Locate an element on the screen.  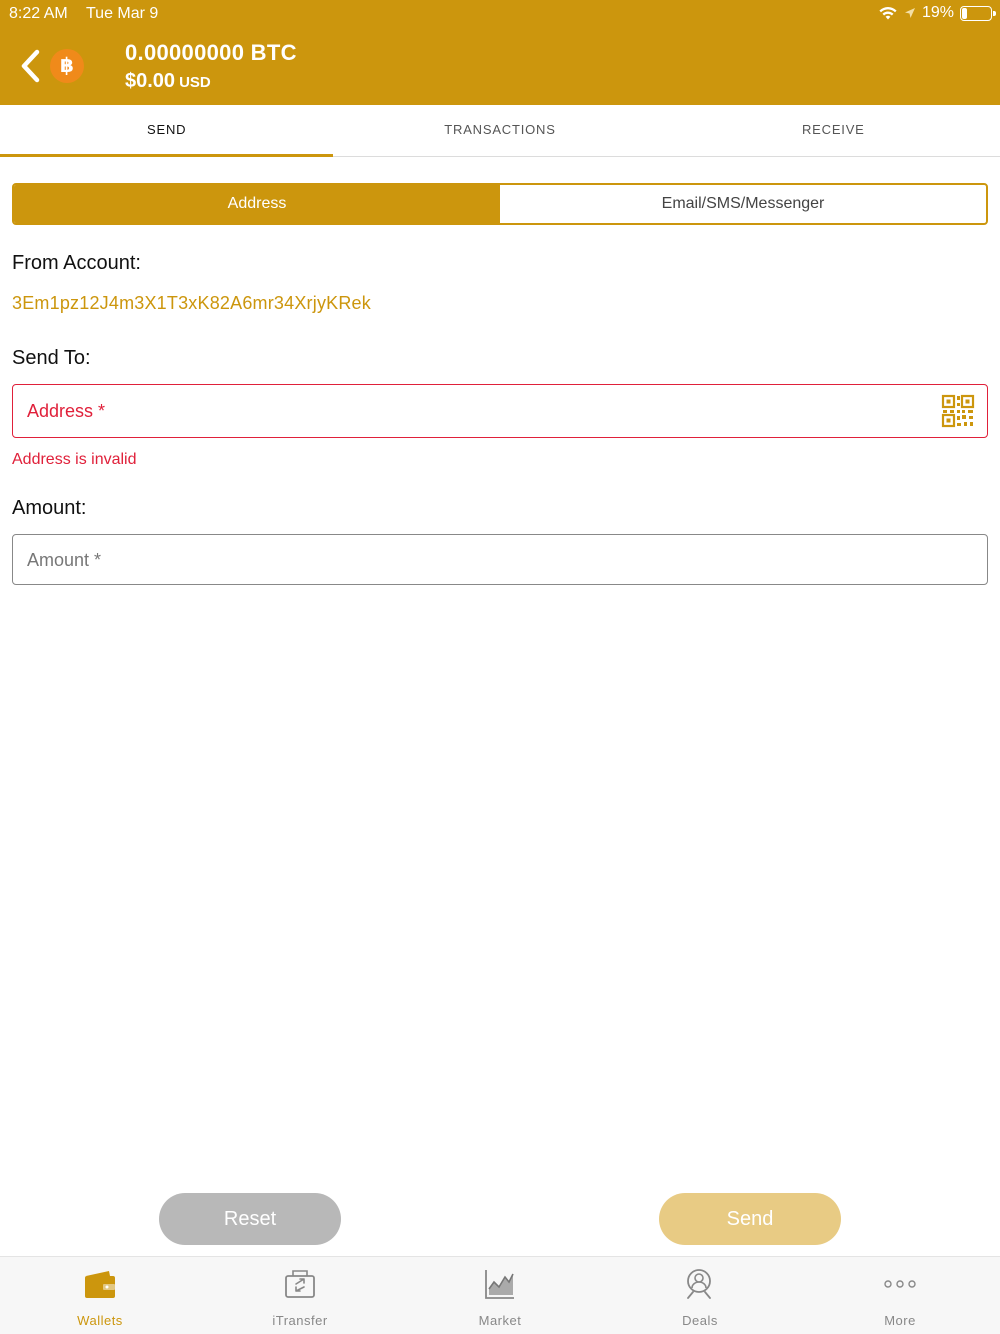
nav-wallets: Wallets is located at coordinates (100, 1295).